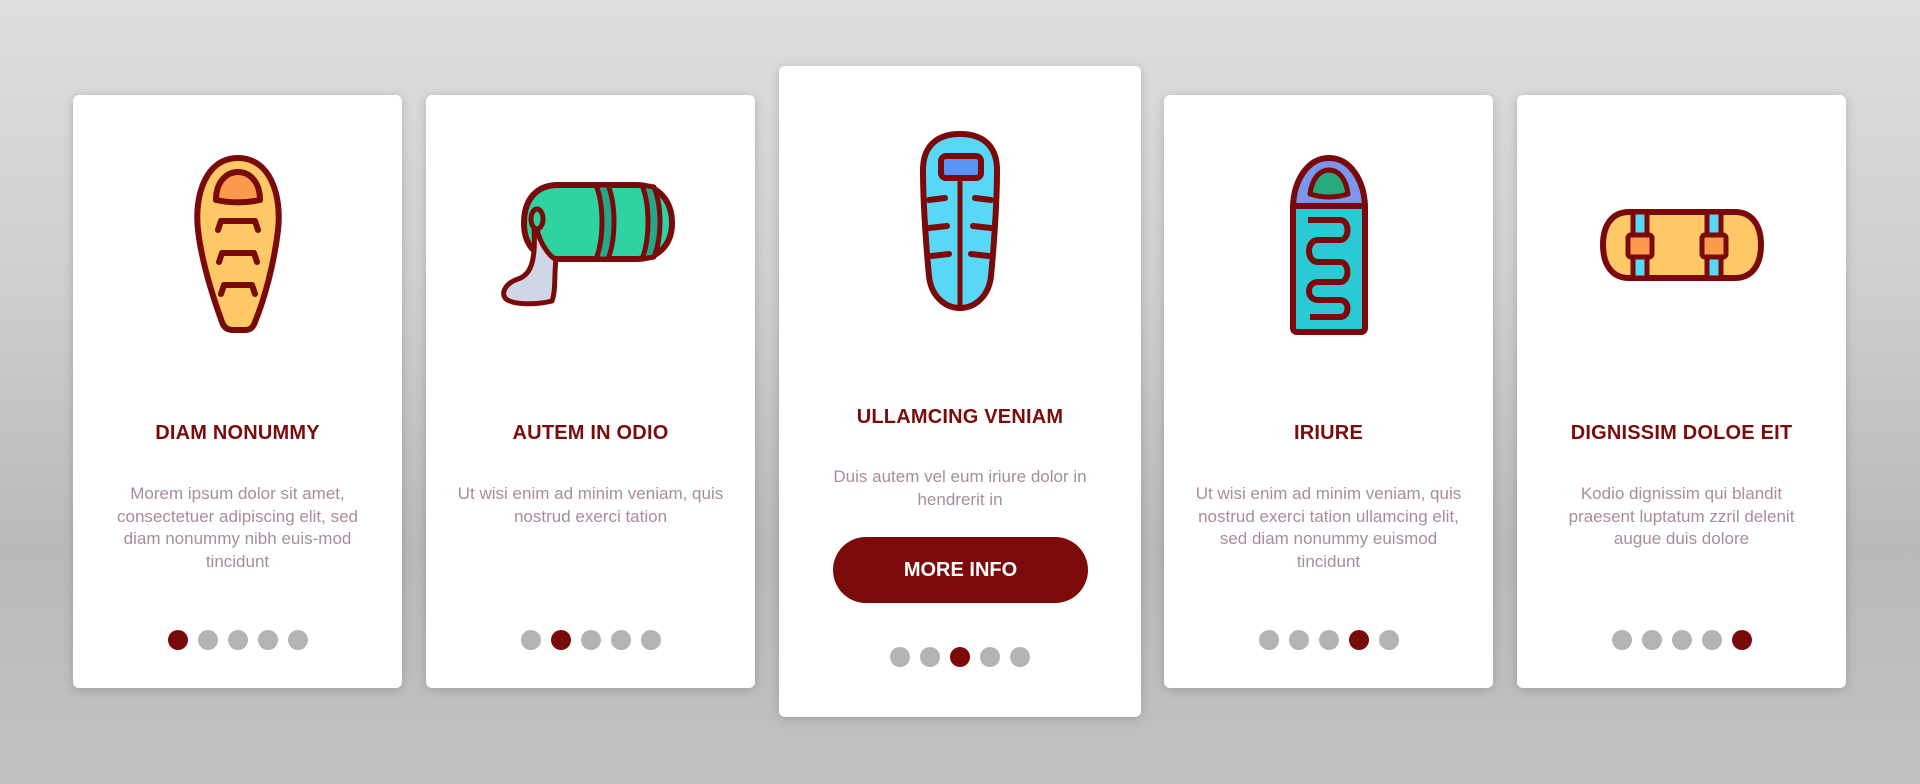 Image resolution: width=1920 pixels, height=784 pixels. I want to click on rolled-sleeping-bag-icon, so click(590, 245).